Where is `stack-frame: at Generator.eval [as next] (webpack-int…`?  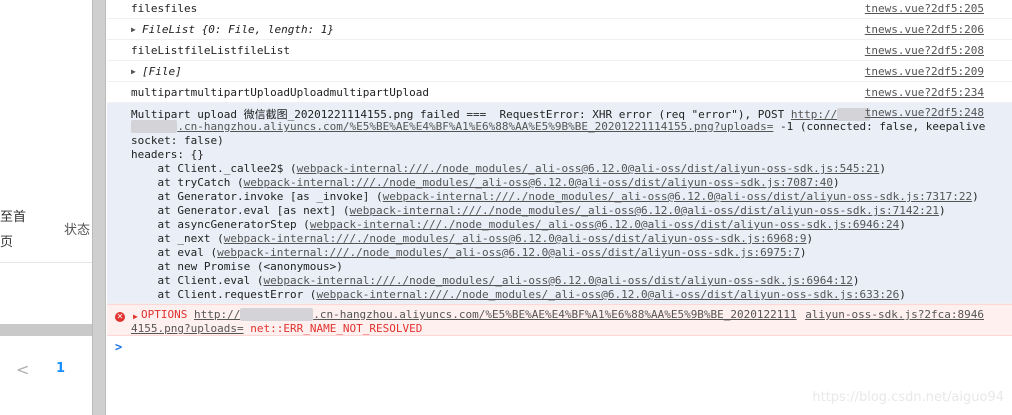
stack-frame: at Generator.eval [as next] (webpack-int… is located at coordinates (538, 210).